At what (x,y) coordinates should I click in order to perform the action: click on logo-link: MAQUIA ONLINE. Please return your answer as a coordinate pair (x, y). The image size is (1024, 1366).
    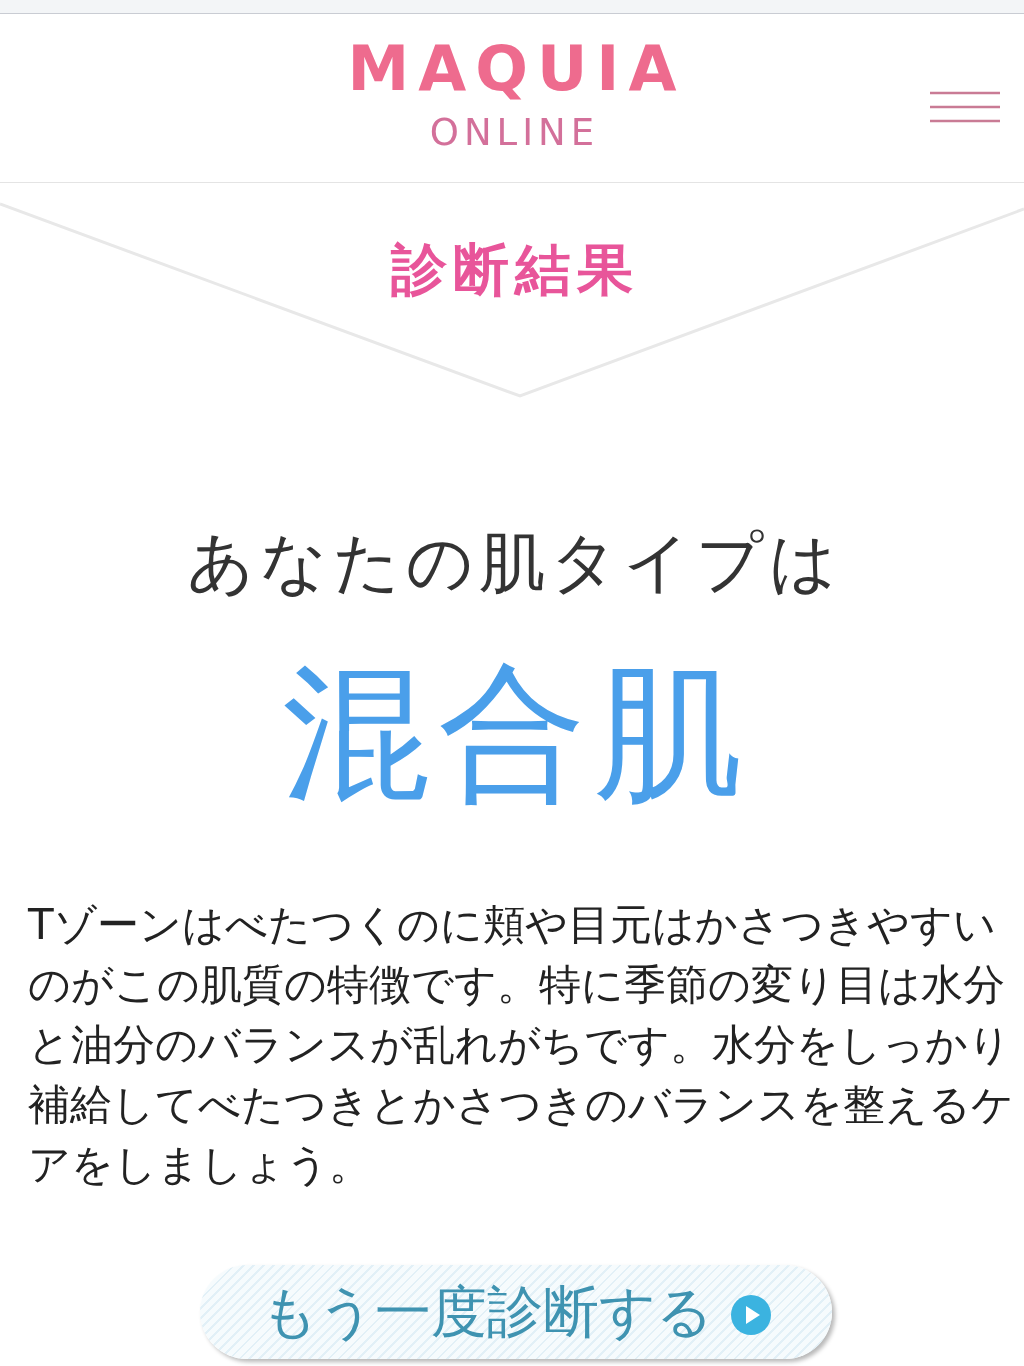
    Looking at the image, I should click on (512, 94).